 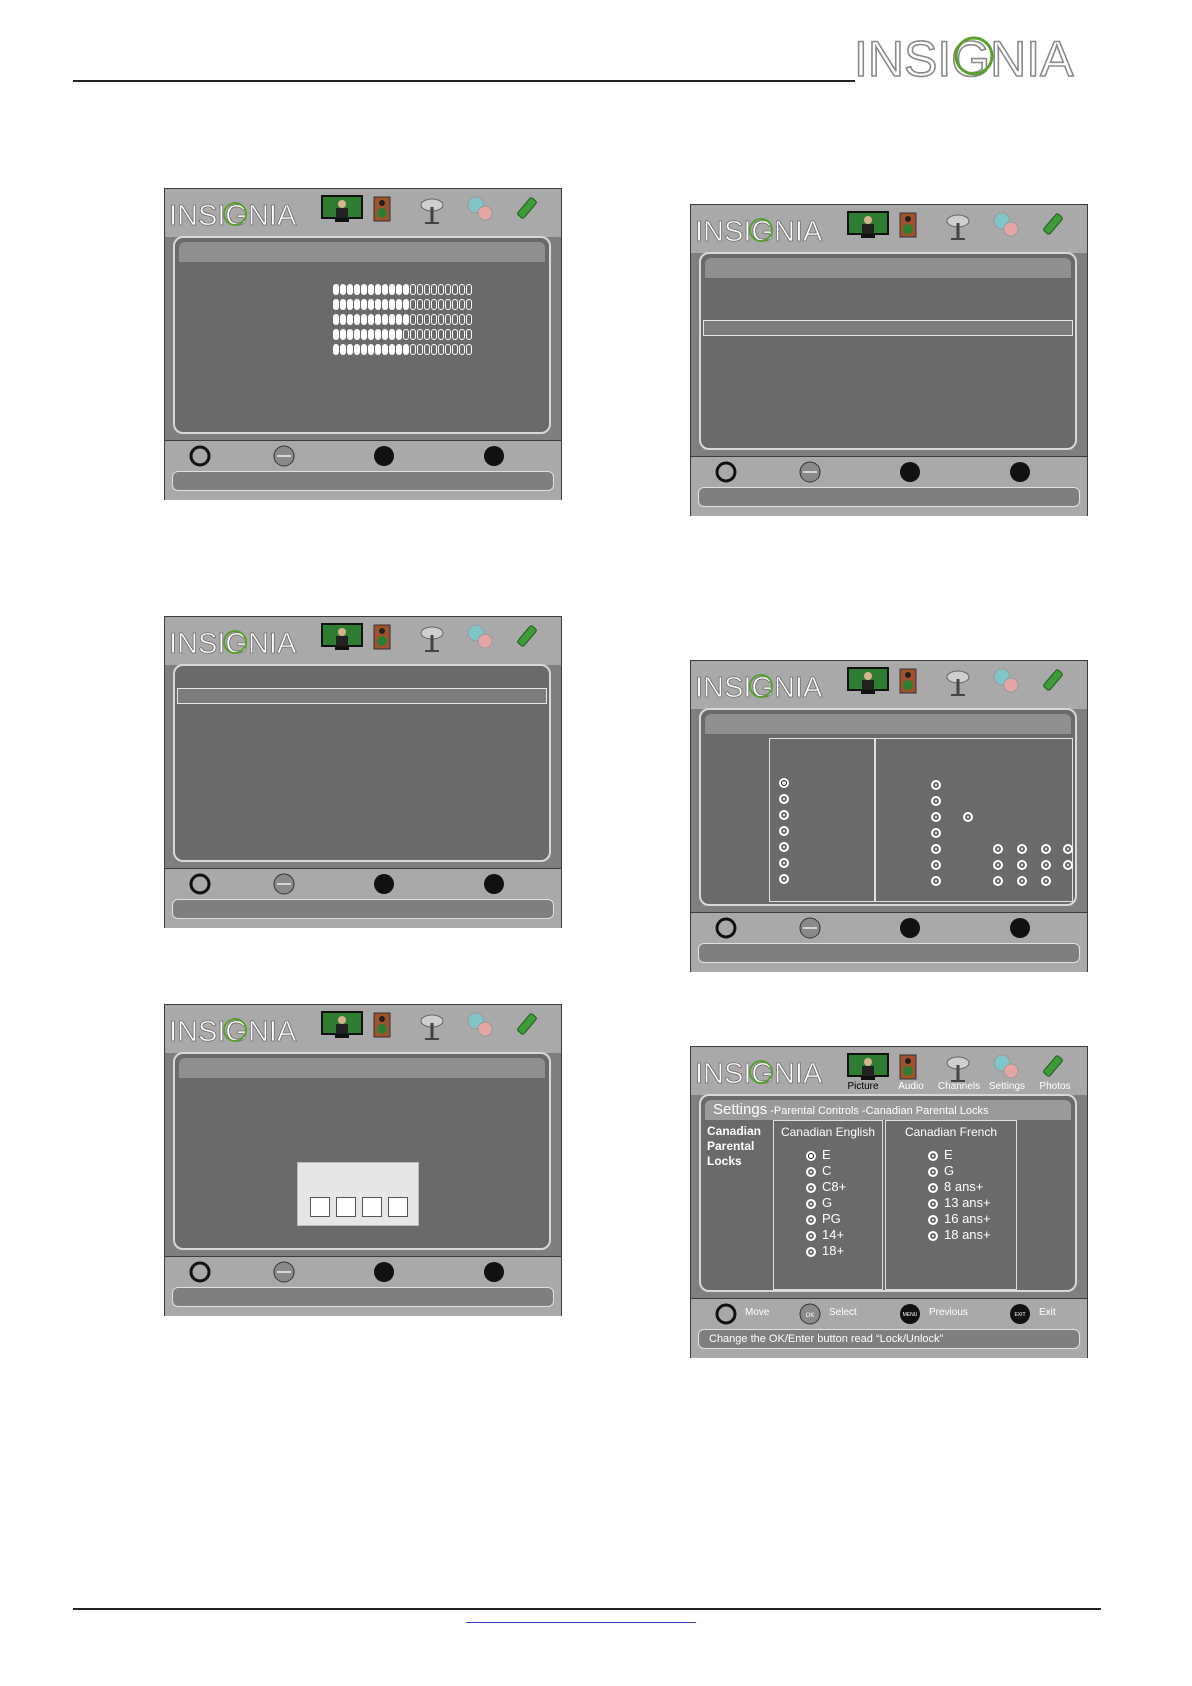 I want to click on speaker-icon, so click(x=908, y=1067).